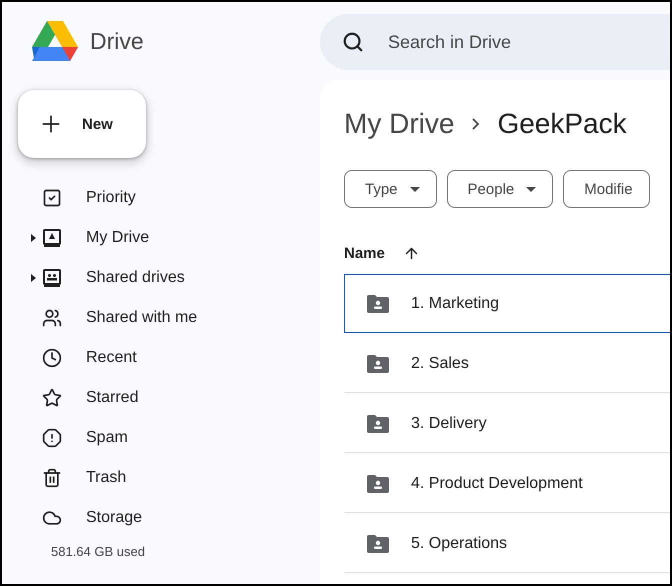  Describe the element at coordinates (52, 278) in the screenshot. I see `shared-drive-icon` at that location.